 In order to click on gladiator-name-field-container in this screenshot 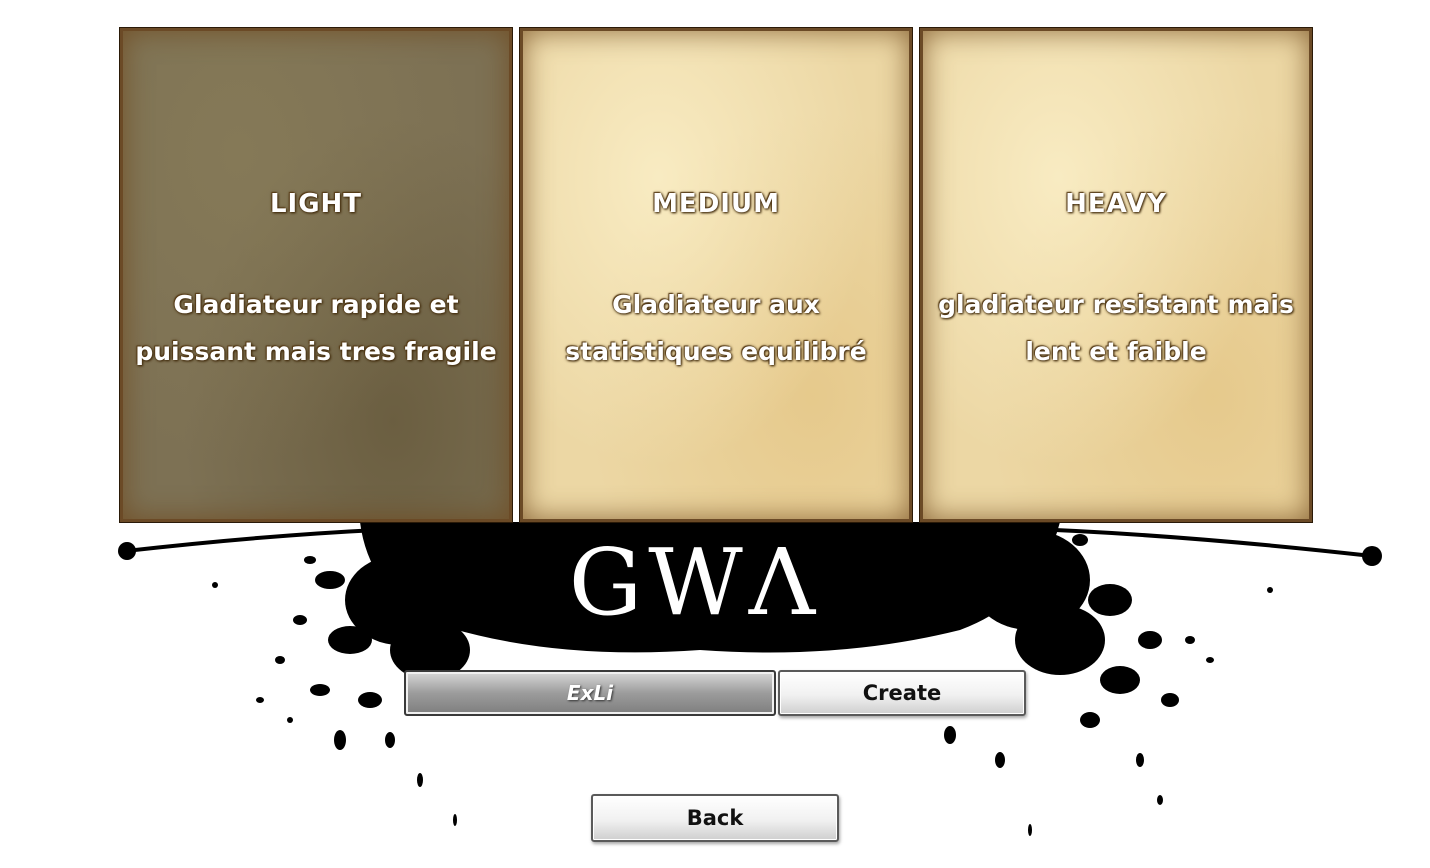, I will do `click(590, 693)`.